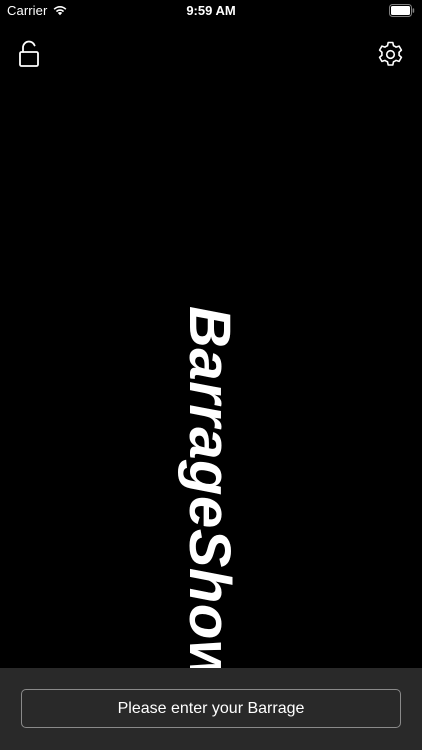  I want to click on barrage-input, so click(211, 708).